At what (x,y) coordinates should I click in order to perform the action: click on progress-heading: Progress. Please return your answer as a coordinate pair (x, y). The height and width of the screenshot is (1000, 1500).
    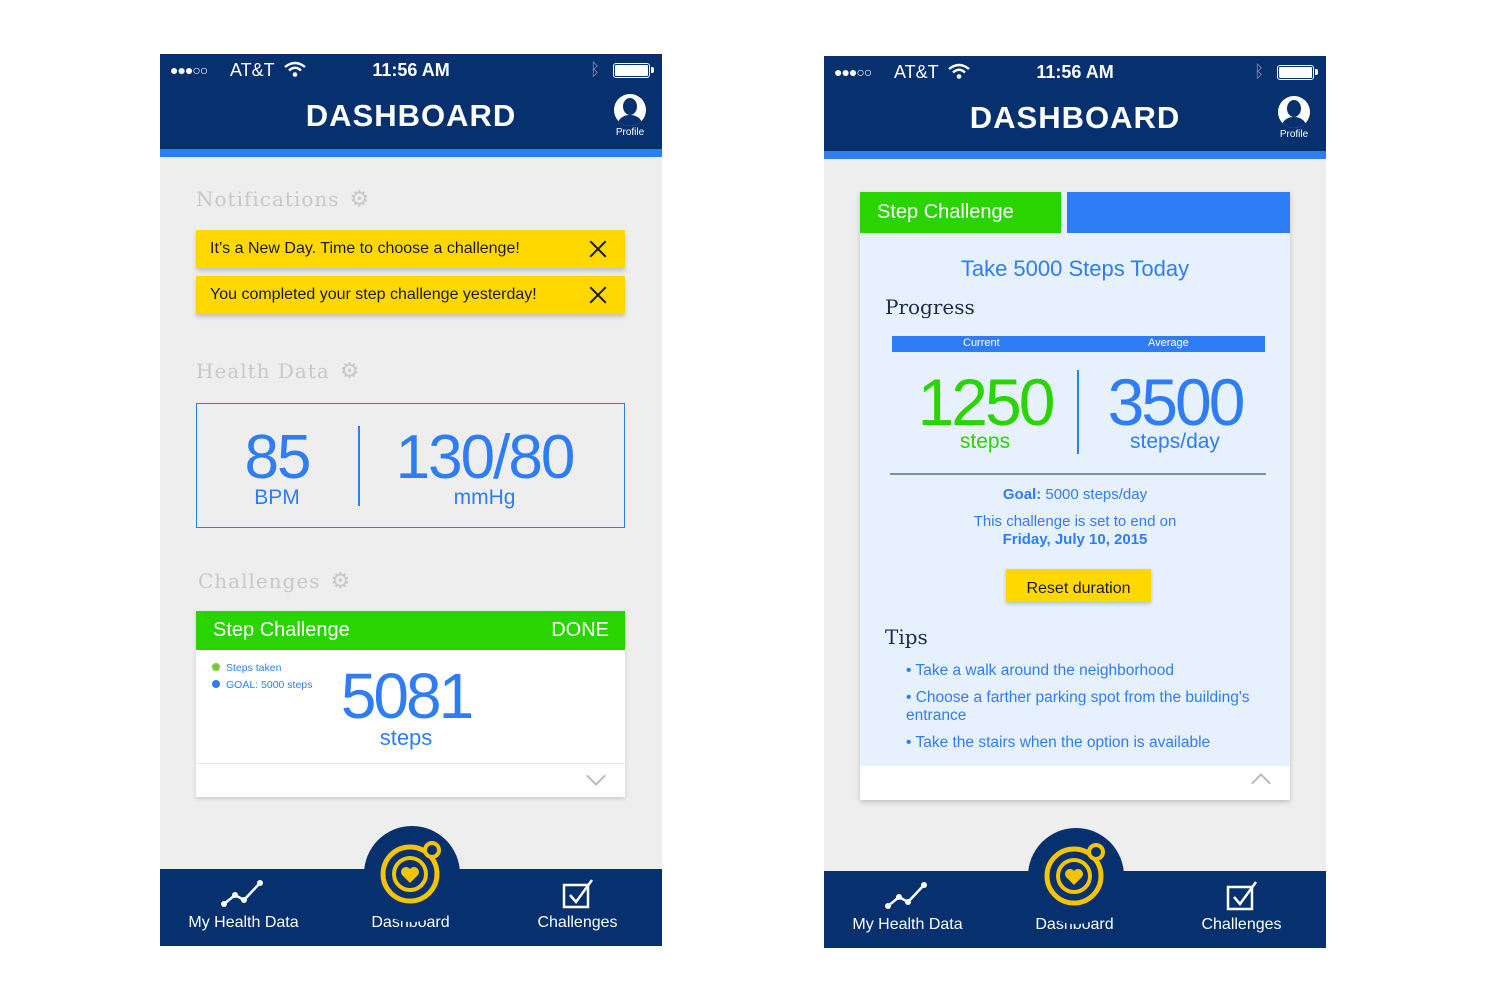
    Looking at the image, I should click on (930, 307).